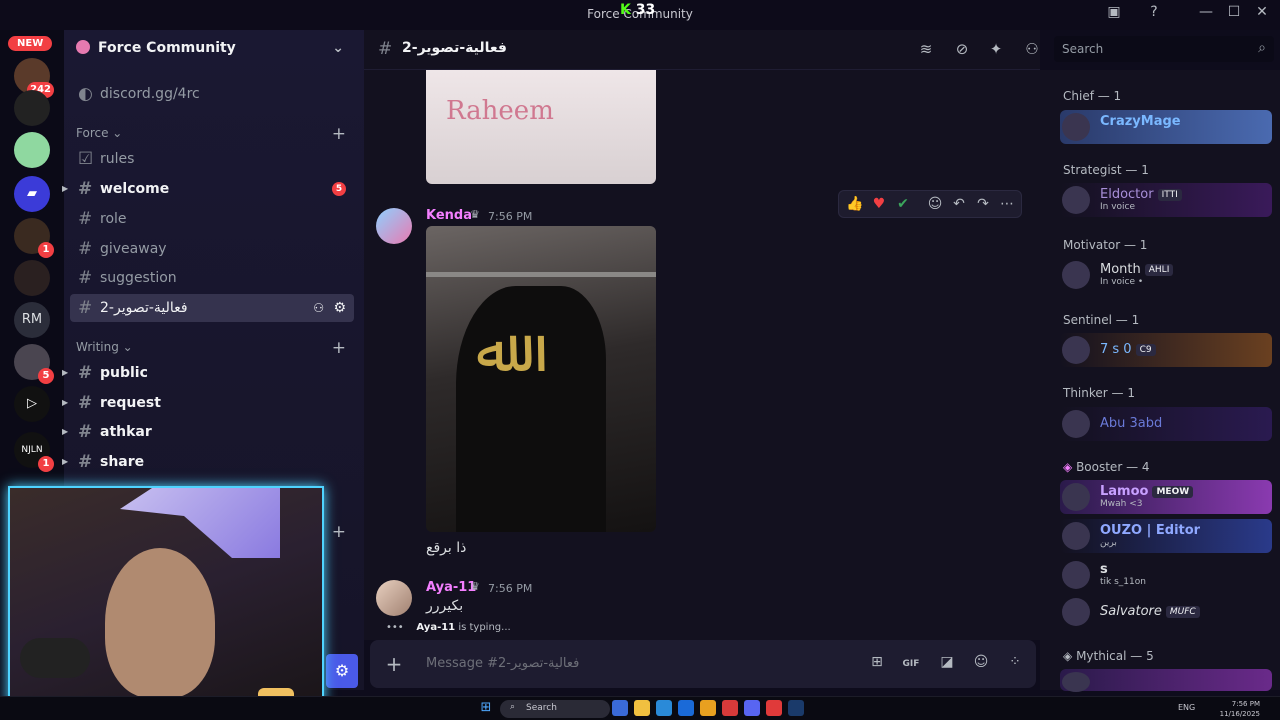  I want to click on message-time: 7:56 PM, so click(510, 588).